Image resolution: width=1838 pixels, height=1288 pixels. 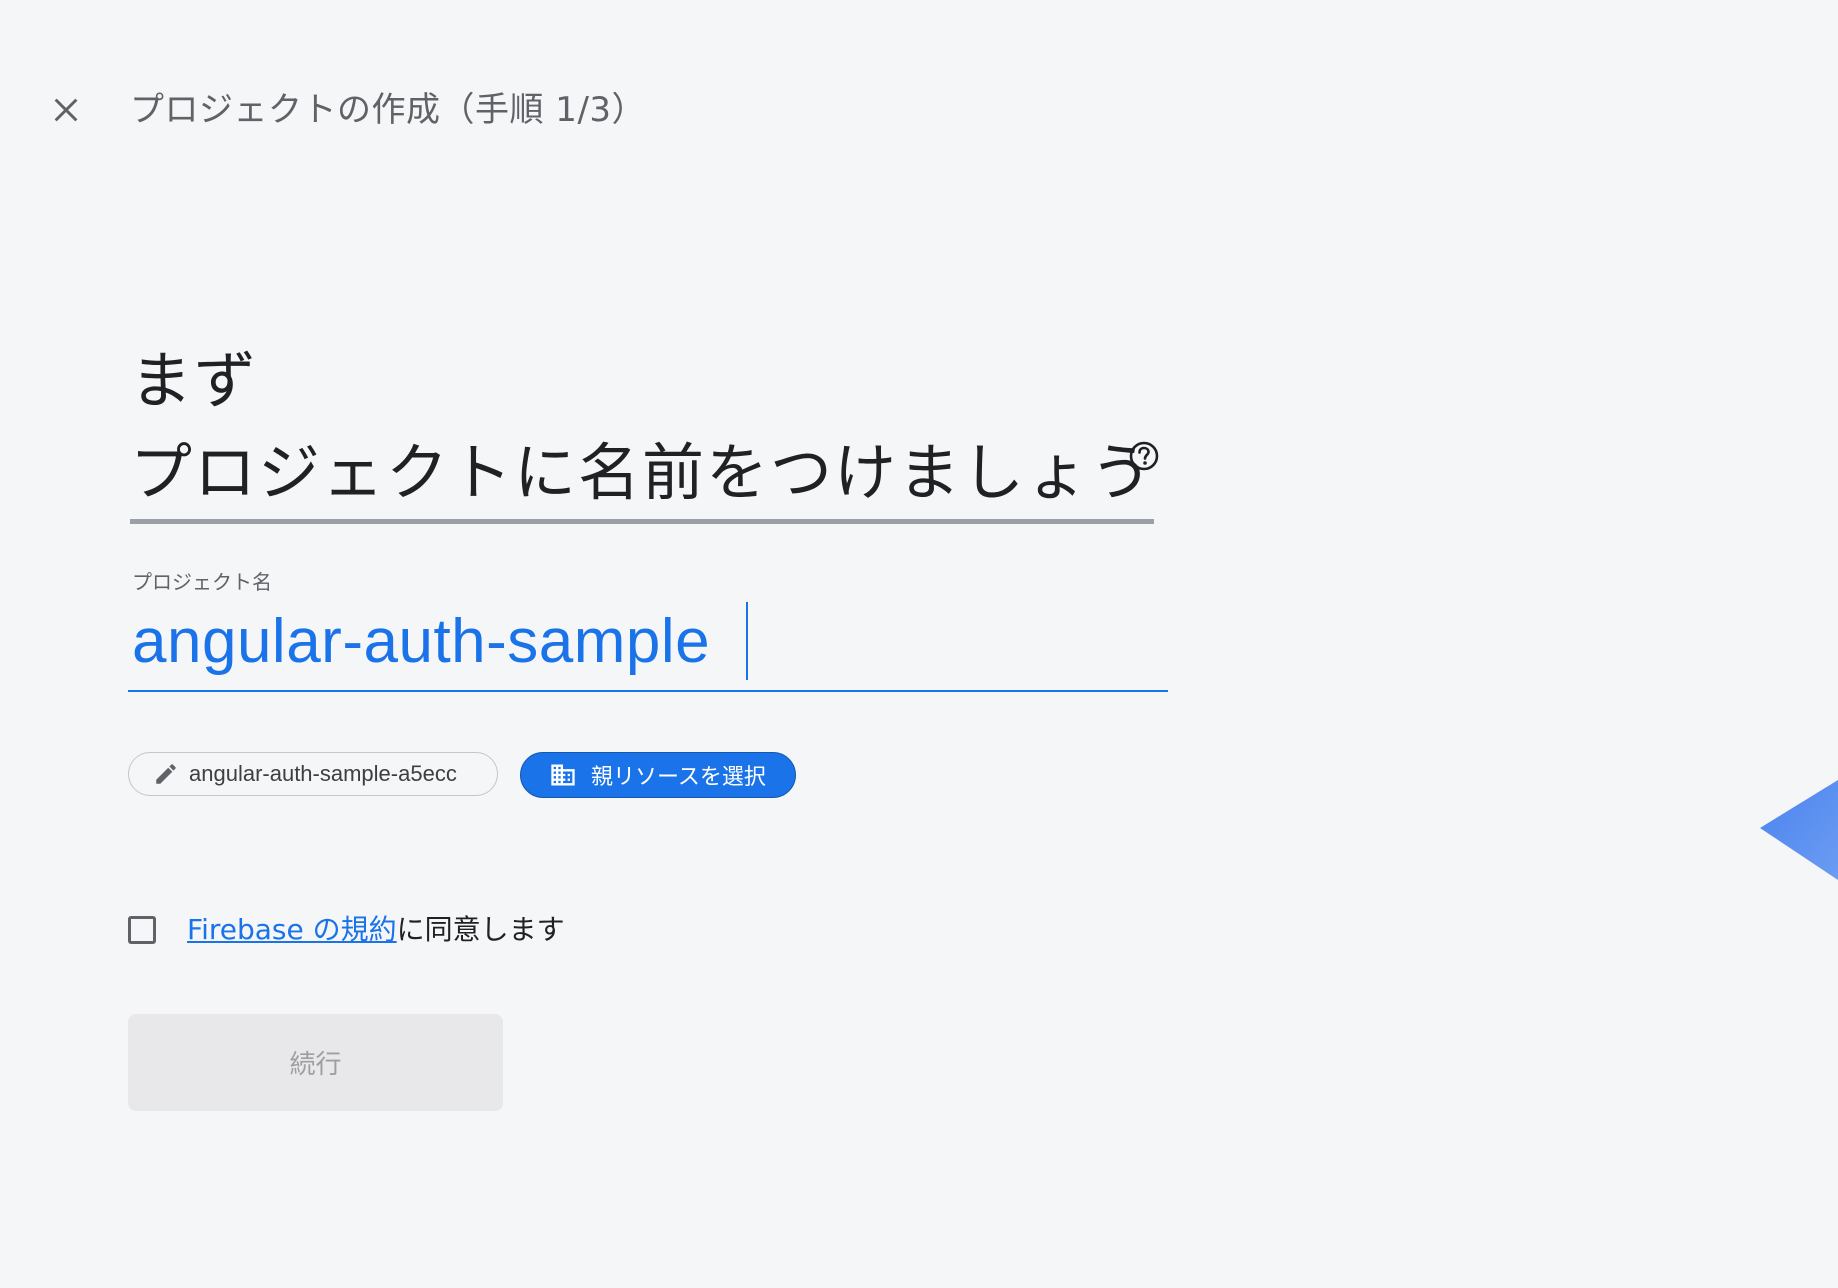 I want to click on project-name-field, so click(x=648, y=644).